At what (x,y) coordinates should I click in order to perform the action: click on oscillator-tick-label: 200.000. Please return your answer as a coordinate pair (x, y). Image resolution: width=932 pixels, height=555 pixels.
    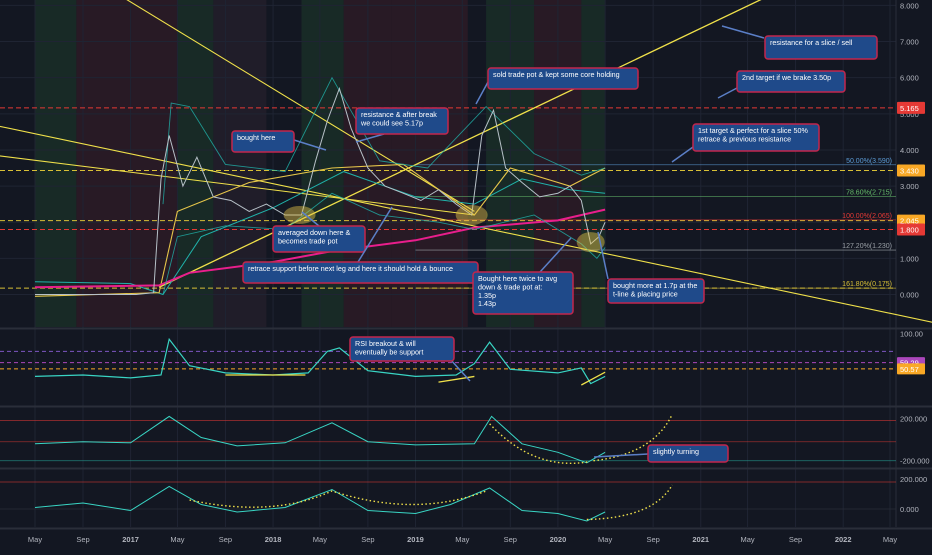
    Looking at the image, I should click on (913, 479).